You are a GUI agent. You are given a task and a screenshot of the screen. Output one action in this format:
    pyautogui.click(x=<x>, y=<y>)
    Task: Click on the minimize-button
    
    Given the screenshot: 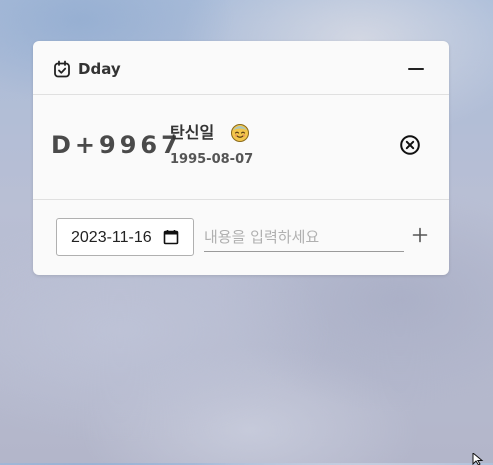 What is the action you would take?
    pyautogui.click(x=416, y=69)
    